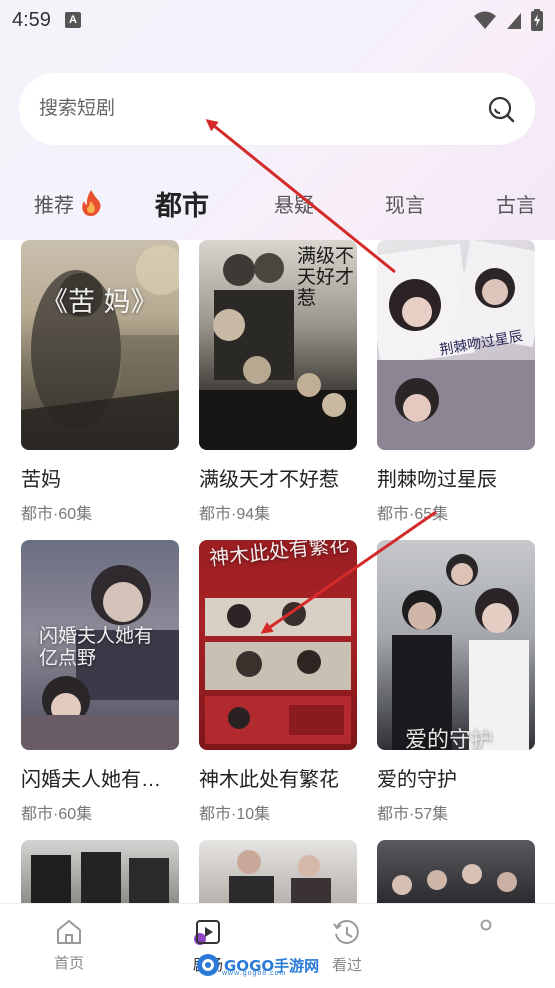 This screenshot has width=555, height=988. I want to click on drama-card: 神木此处有繁花 神木此处有繁花 都市·10集, so click(278, 682).